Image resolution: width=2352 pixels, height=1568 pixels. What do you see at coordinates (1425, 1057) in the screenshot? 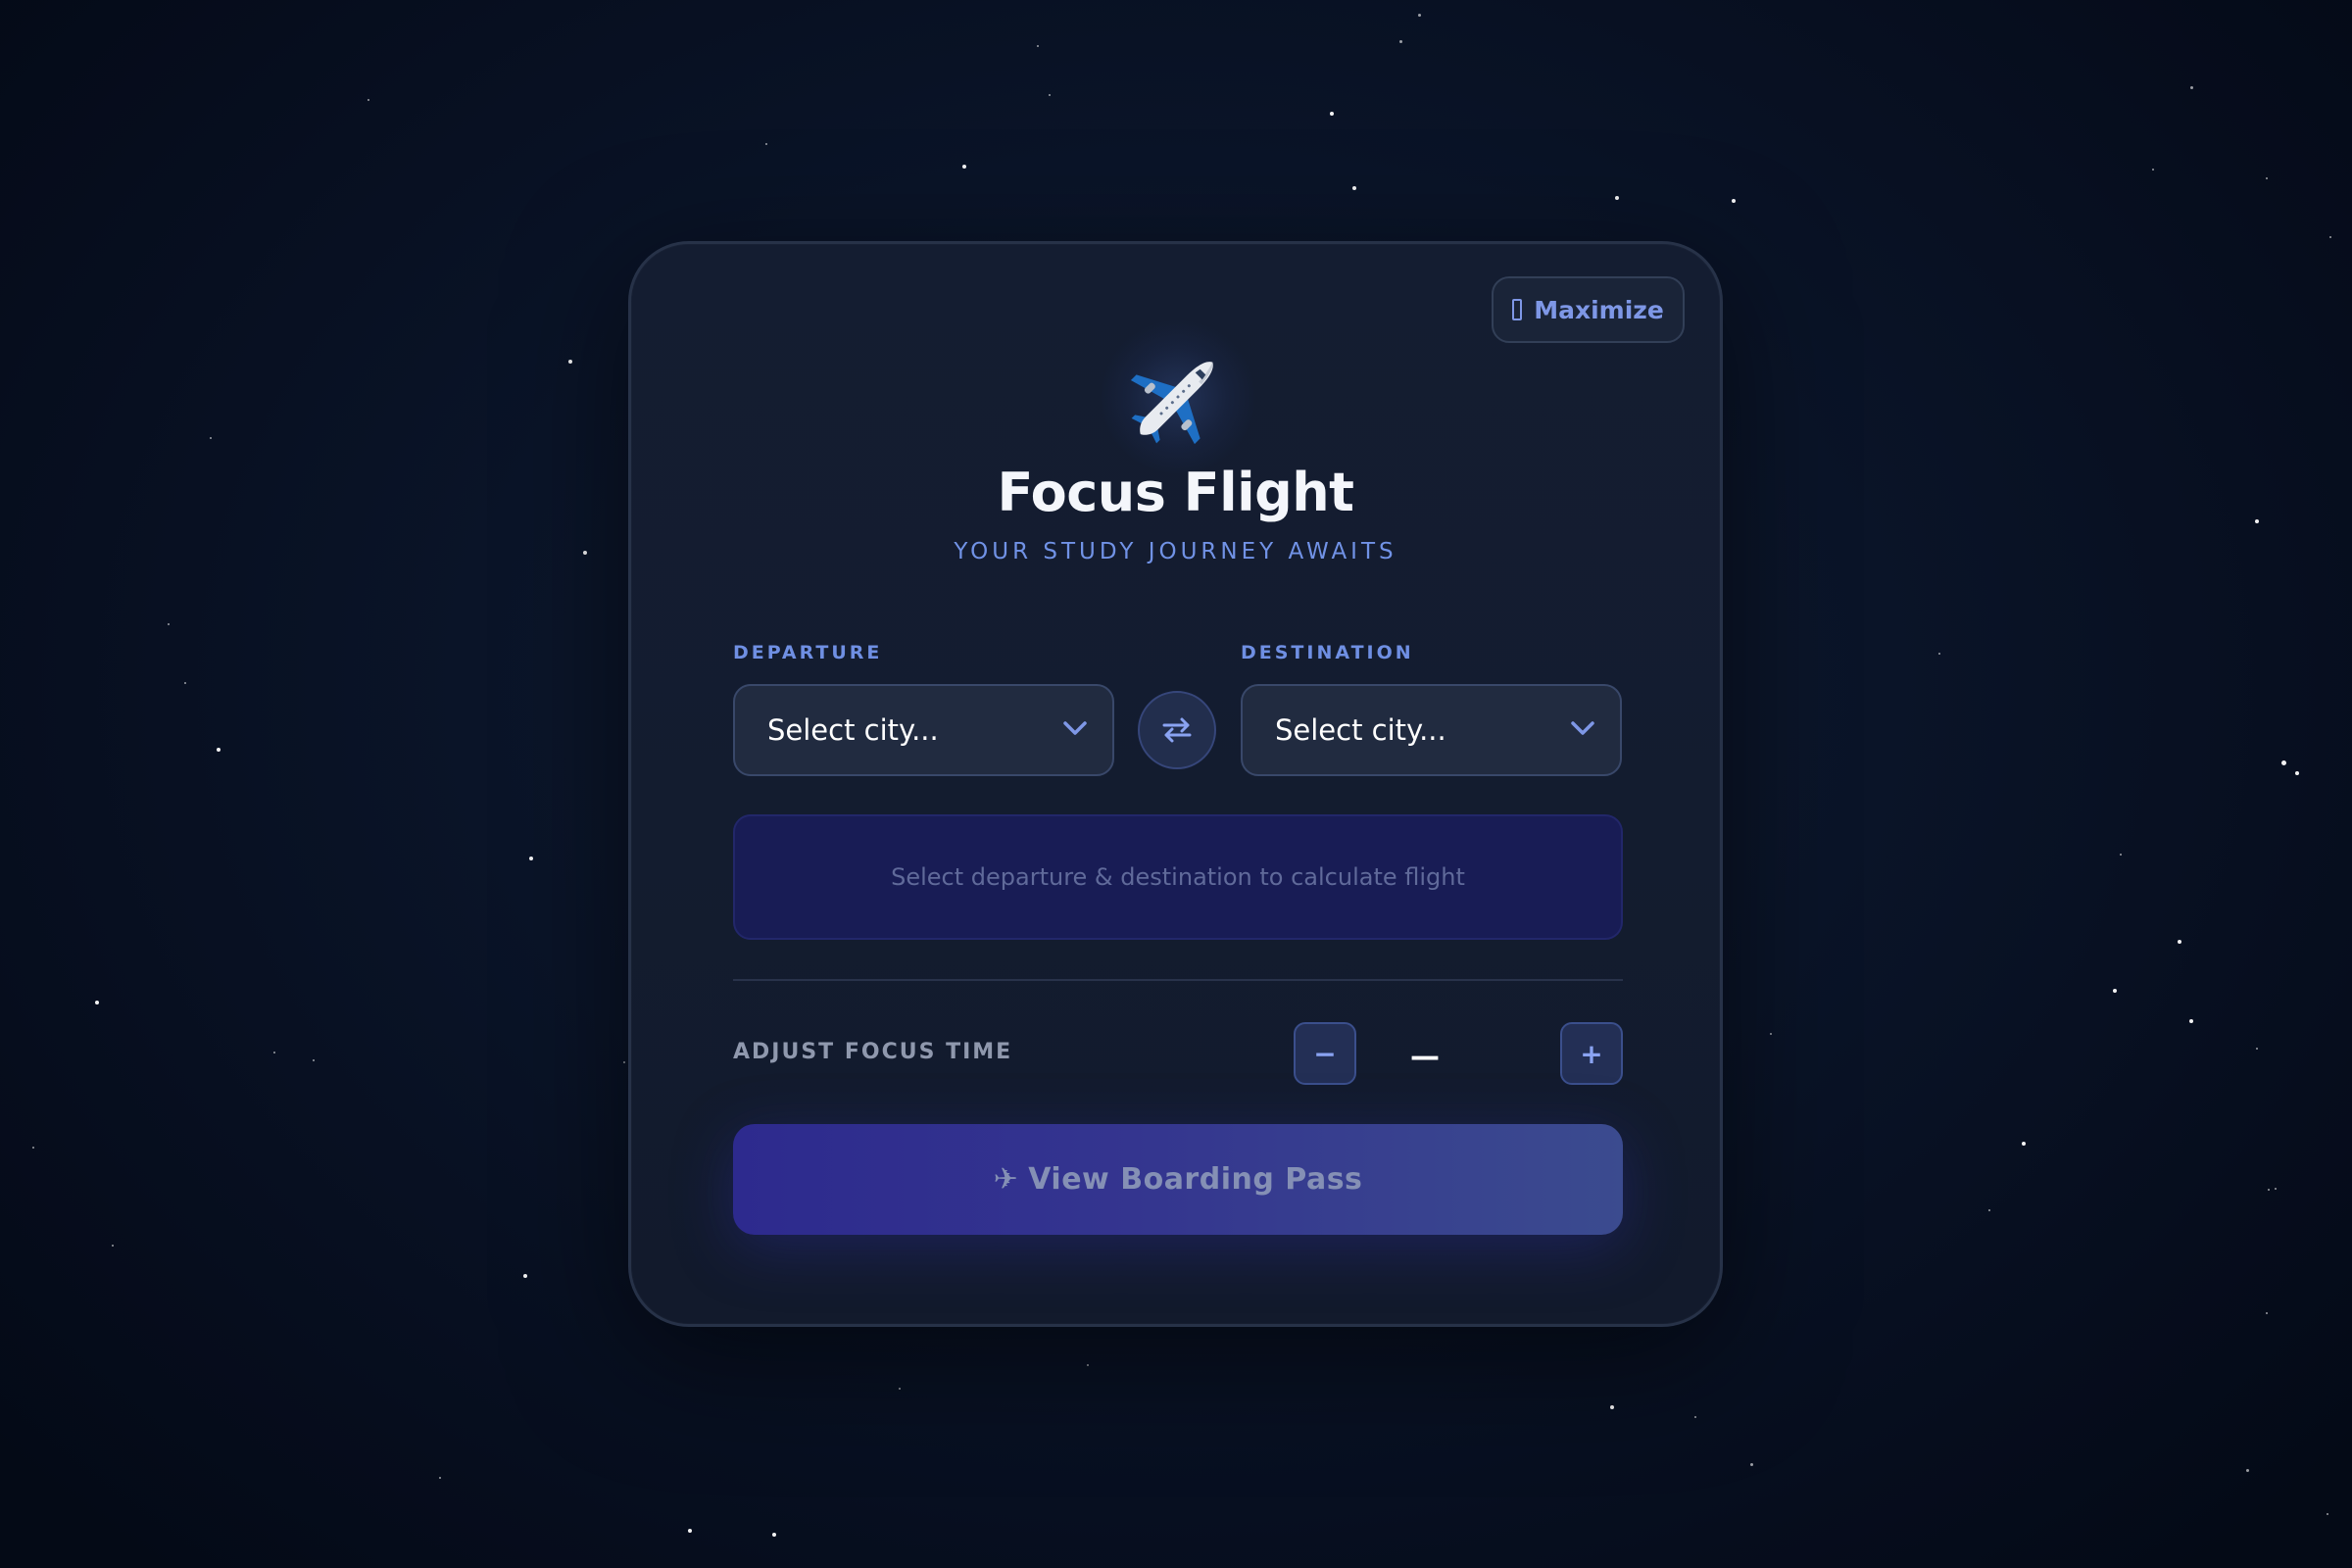
I see `focus-time-value: —` at bounding box center [1425, 1057].